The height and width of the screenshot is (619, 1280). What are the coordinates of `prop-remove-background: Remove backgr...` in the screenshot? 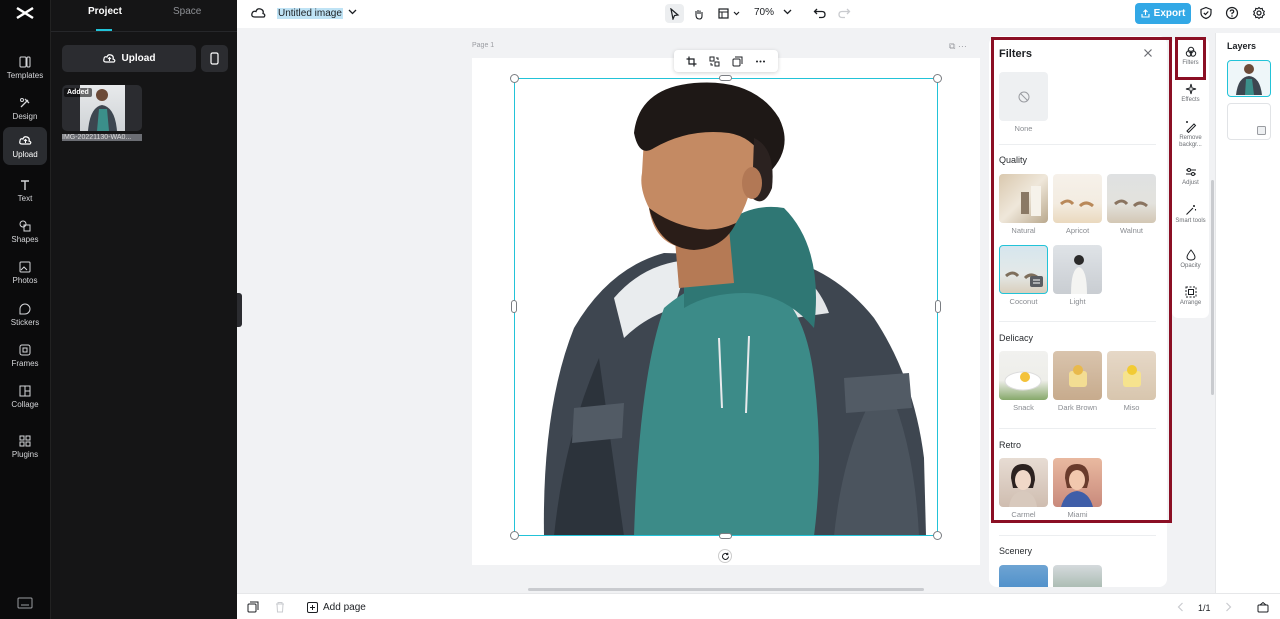 It's located at (1190, 135).